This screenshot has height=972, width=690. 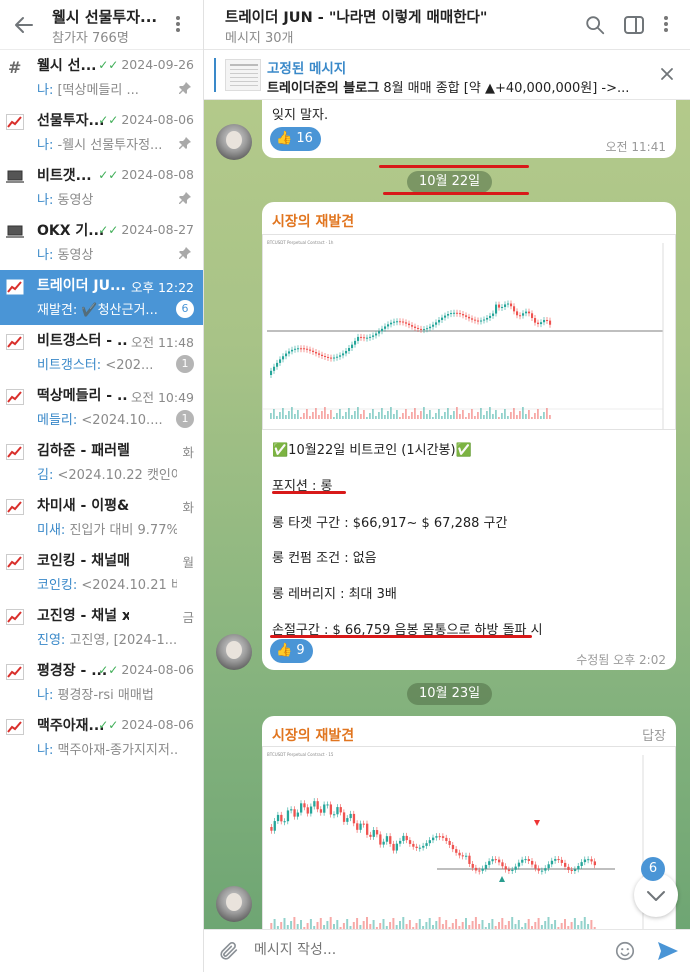 What do you see at coordinates (146, 119) in the screenshot?
I see `chat-date: ✓✓ 2024-08-06` at bounding box center [146, 119].